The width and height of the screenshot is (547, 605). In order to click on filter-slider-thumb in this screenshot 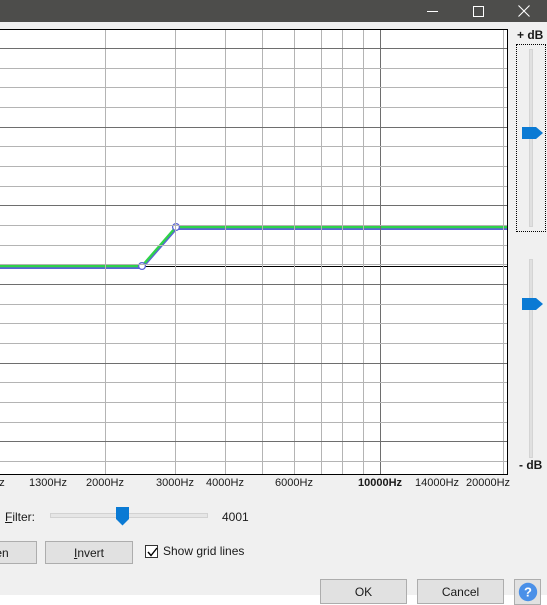, I will do `click(122, 516)`.